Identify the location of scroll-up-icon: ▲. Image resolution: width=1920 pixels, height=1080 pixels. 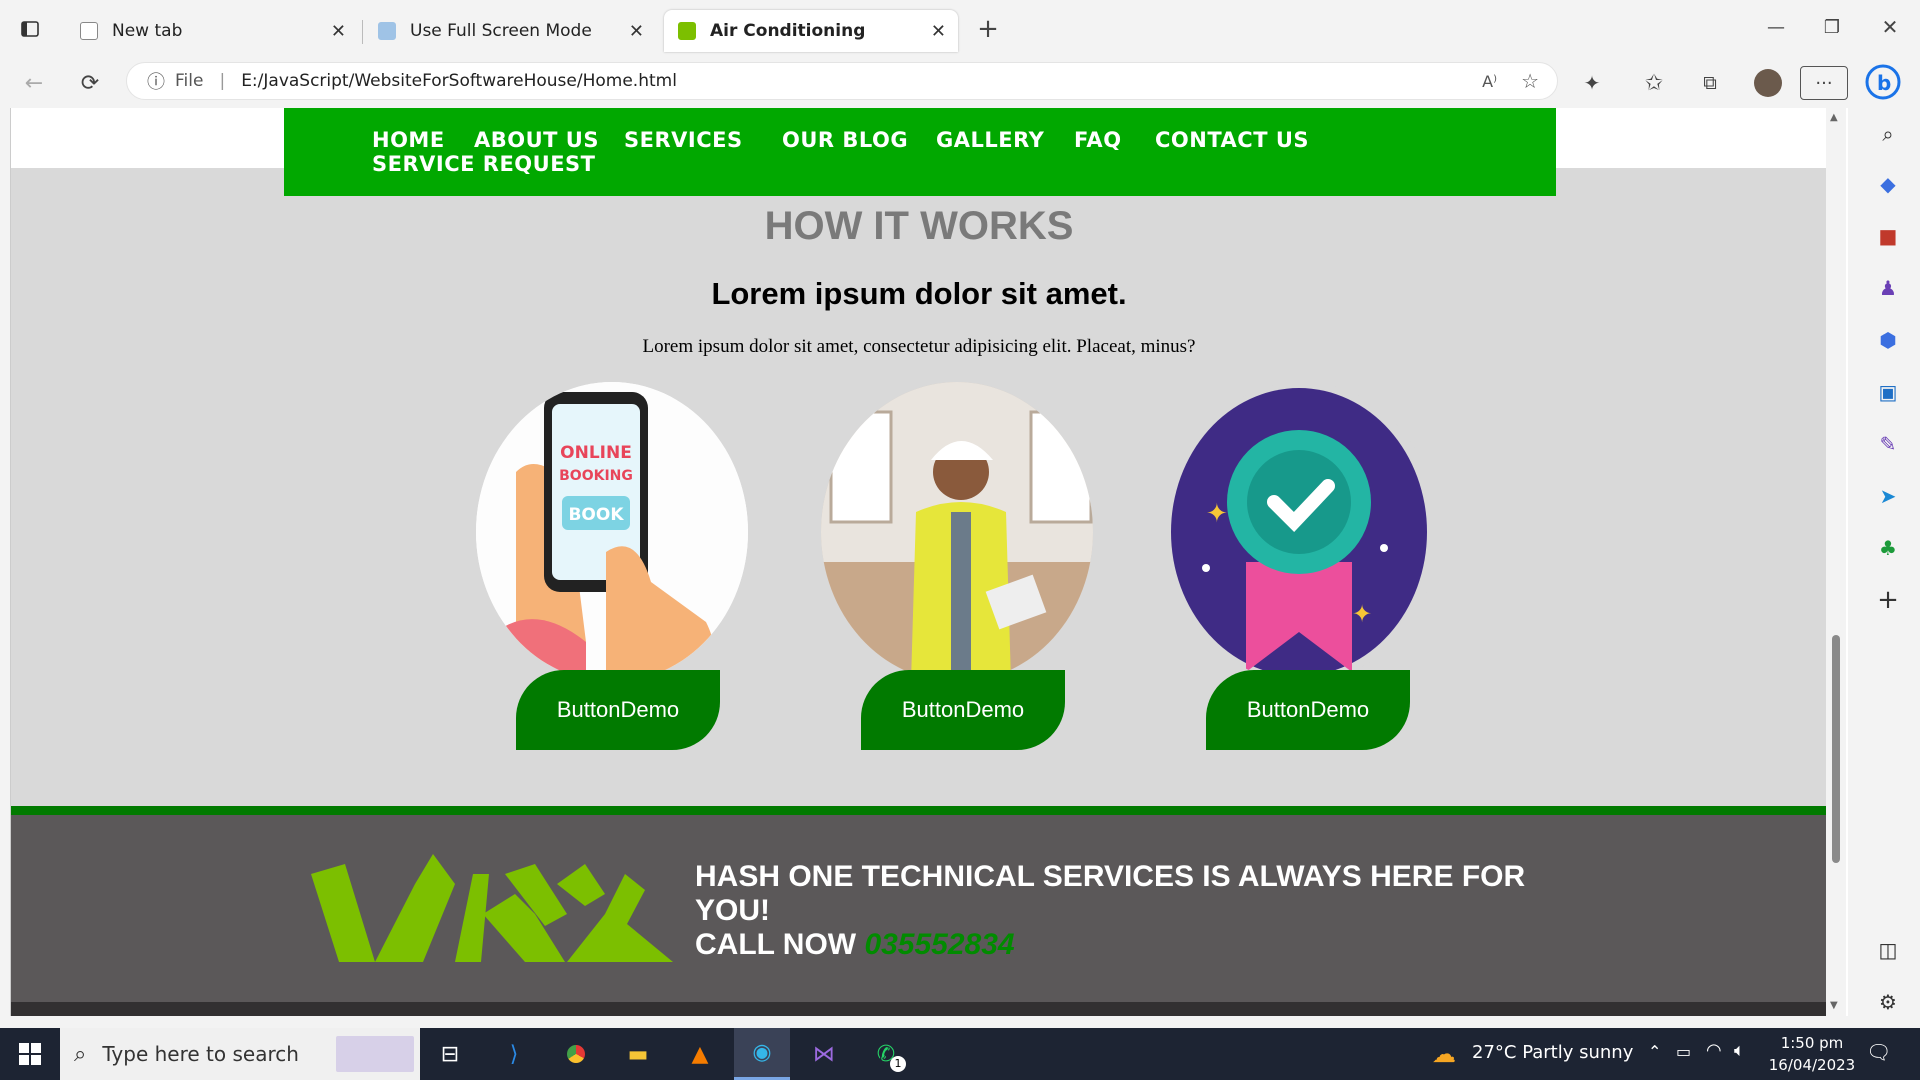
(1834, 117).